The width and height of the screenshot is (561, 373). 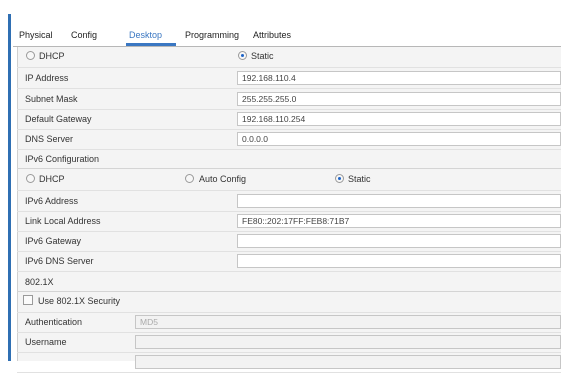 What do you see at coordinates (399, 201) in the screenshot?
I see `ipv6-address-input` at bounding box center [399, 201].